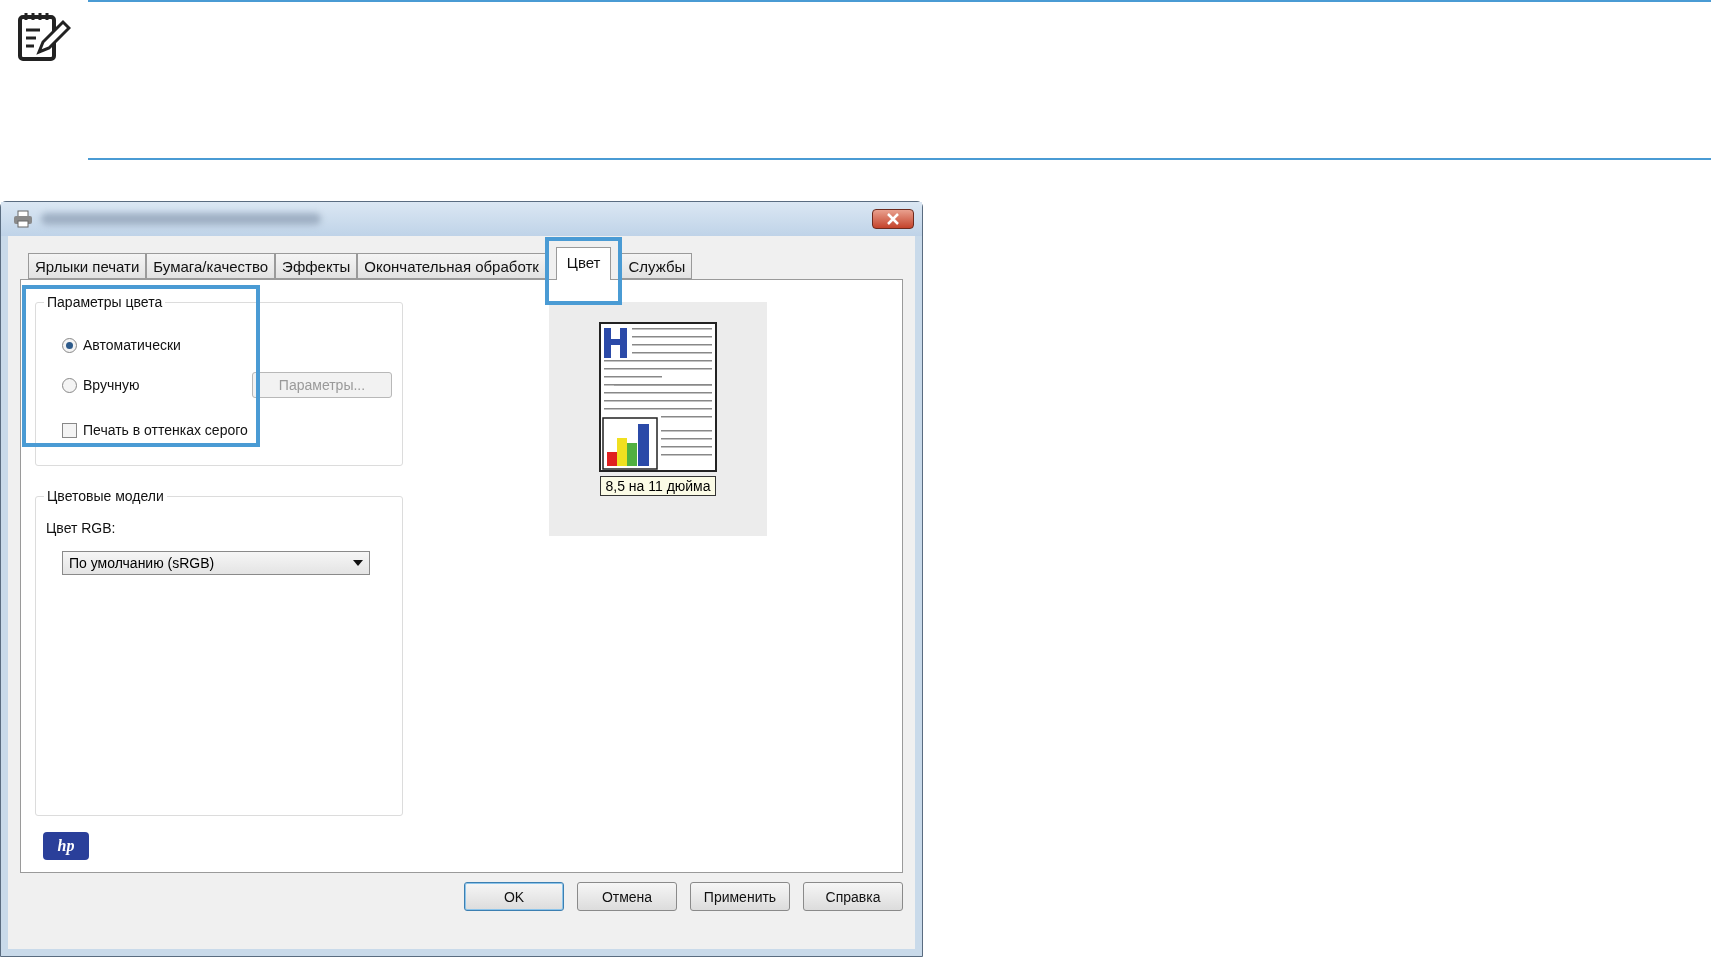  I want to click on rgb-dropdown: По умолчанию (sRGB), so click(216, 563).